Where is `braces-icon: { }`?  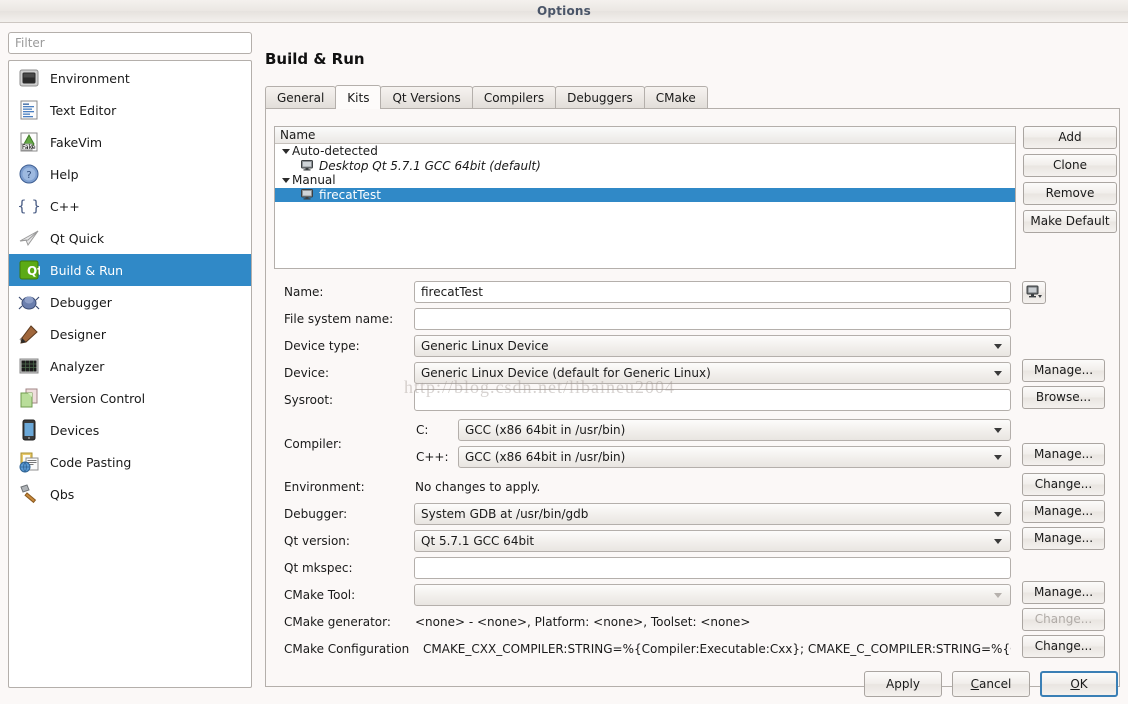
braces-icon: { } is located at coordinates (29, 206).